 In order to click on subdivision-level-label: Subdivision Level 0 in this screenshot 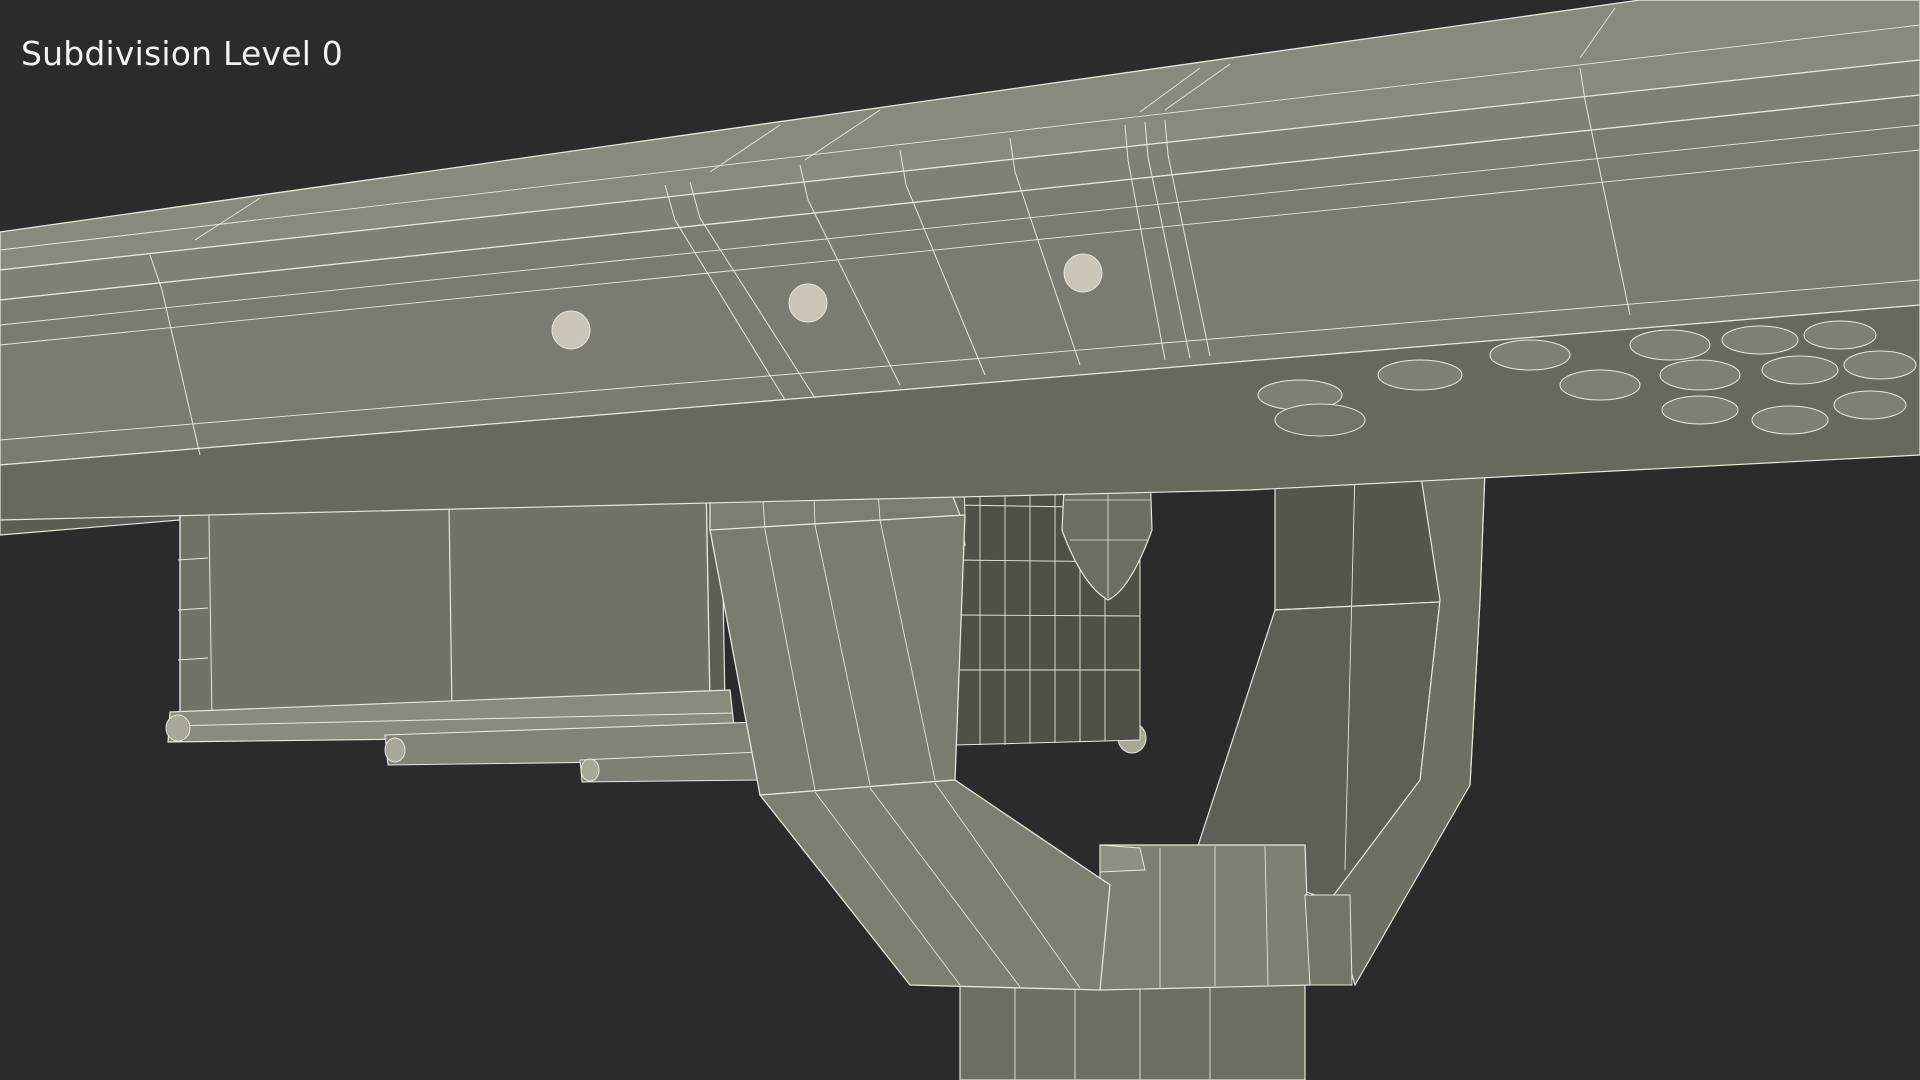, I will do `click(182, 53)`.